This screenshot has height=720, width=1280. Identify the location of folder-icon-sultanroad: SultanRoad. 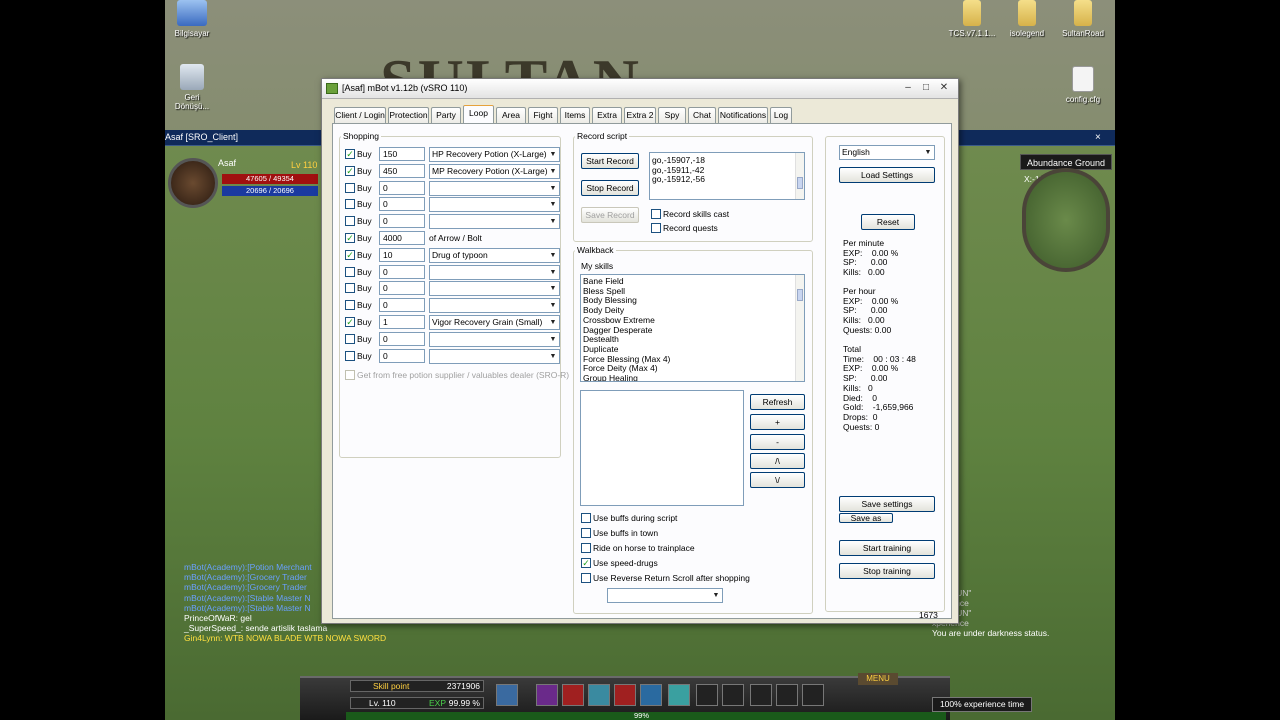
(1083, 19).